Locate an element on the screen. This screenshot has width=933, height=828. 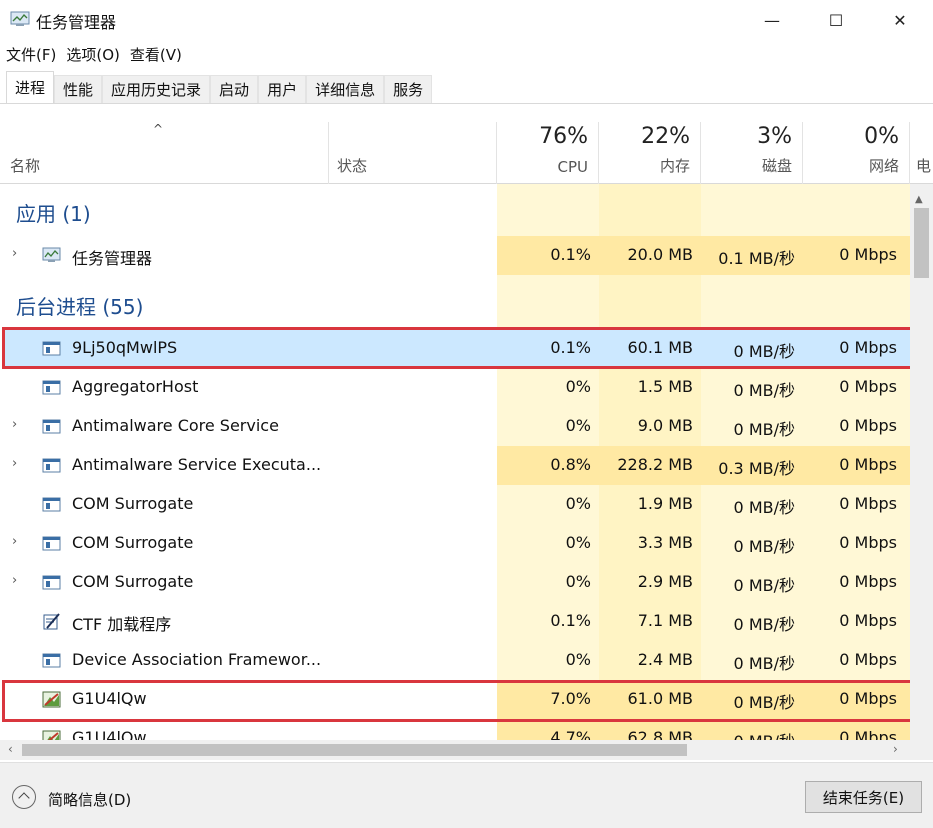
menu-file: 文件(F) is located at coordinates (31, 54).